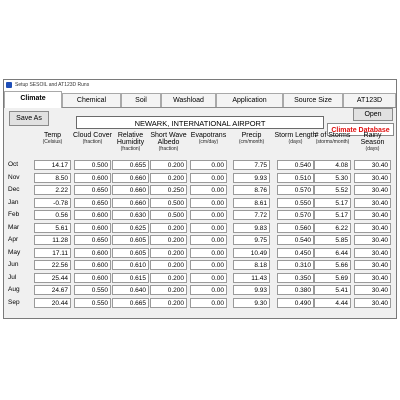 The width and height of the screenshot is (400, 400). What do you see at coordinates (251, 165) in the screenshot?
I see `cell-precip: 7.75` at bounding box center [251, 165].